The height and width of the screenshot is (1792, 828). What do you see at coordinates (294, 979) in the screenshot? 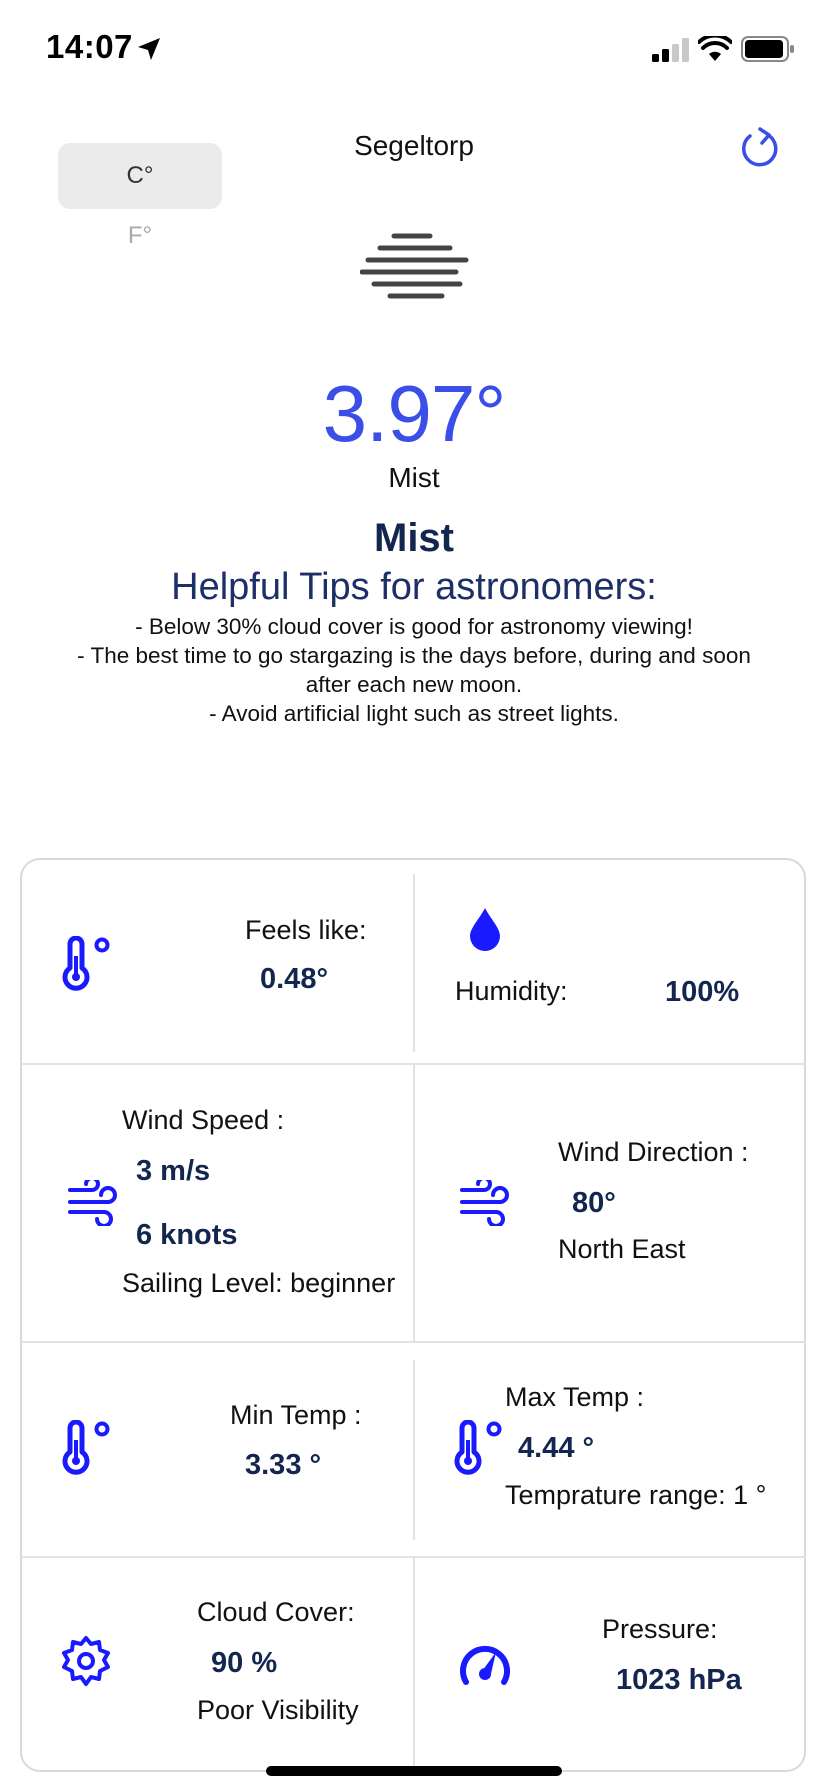
I see `feels-like-value: 0.48°` at bounding box center [294, 979].